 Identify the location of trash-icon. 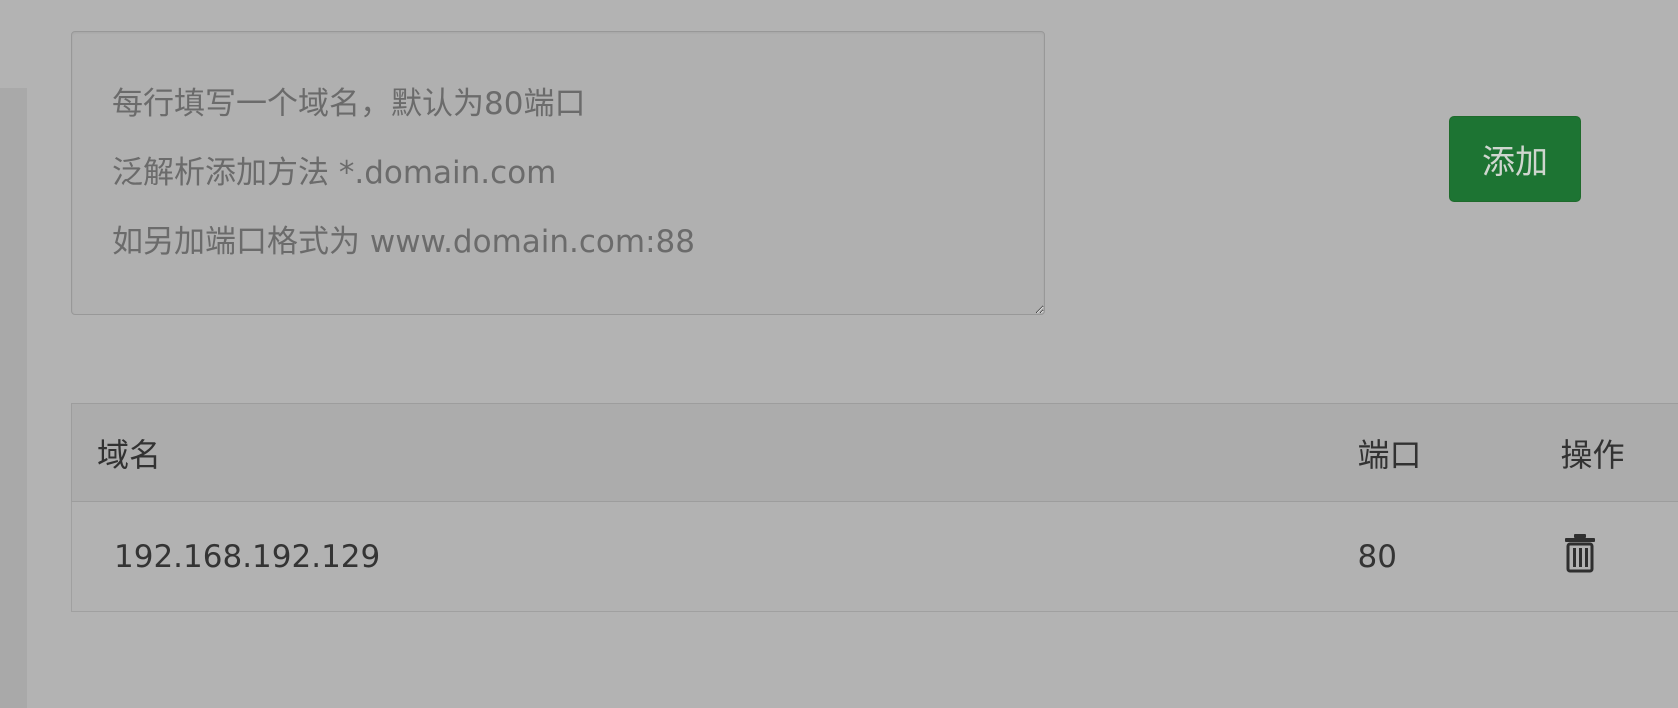
(1580, 553).